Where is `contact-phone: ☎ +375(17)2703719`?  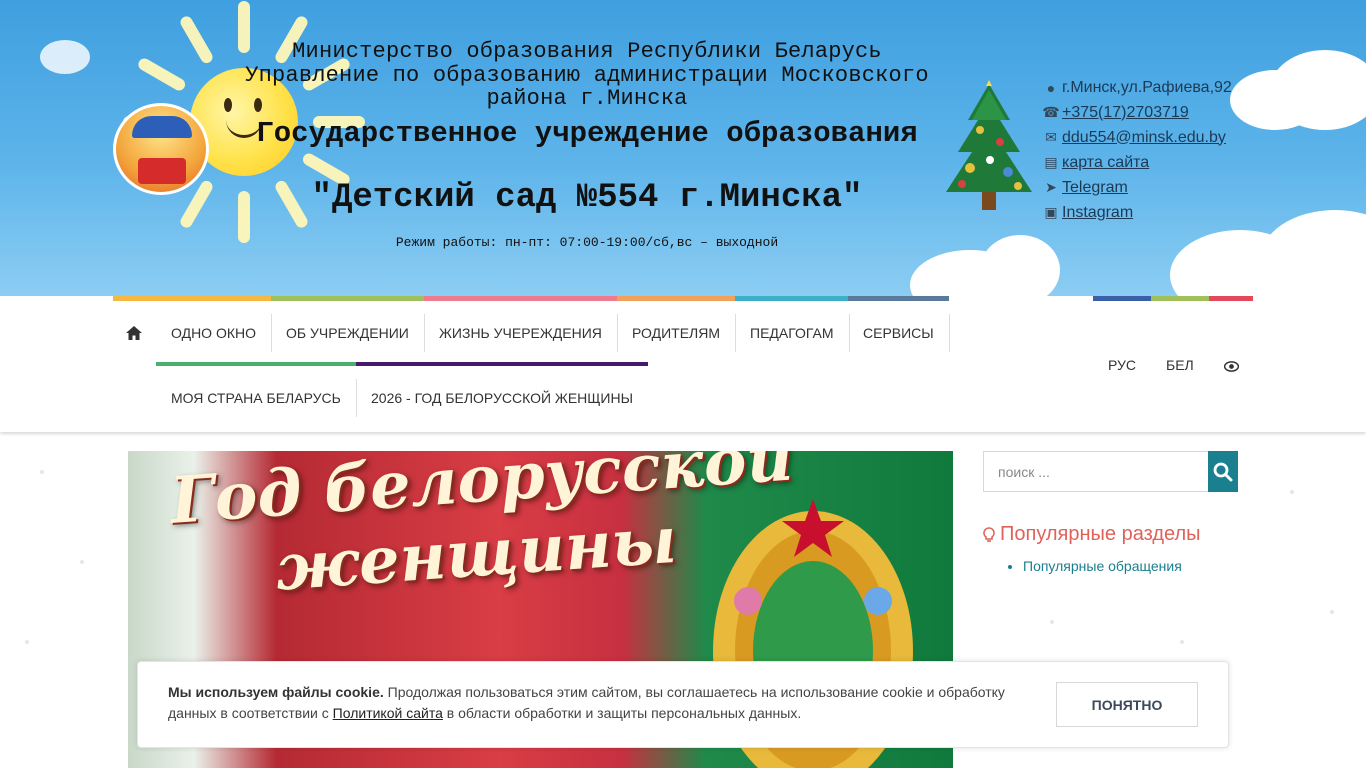
contact-phone: ☎ +375(17)2703719 is located at coordinates (1150, 112).